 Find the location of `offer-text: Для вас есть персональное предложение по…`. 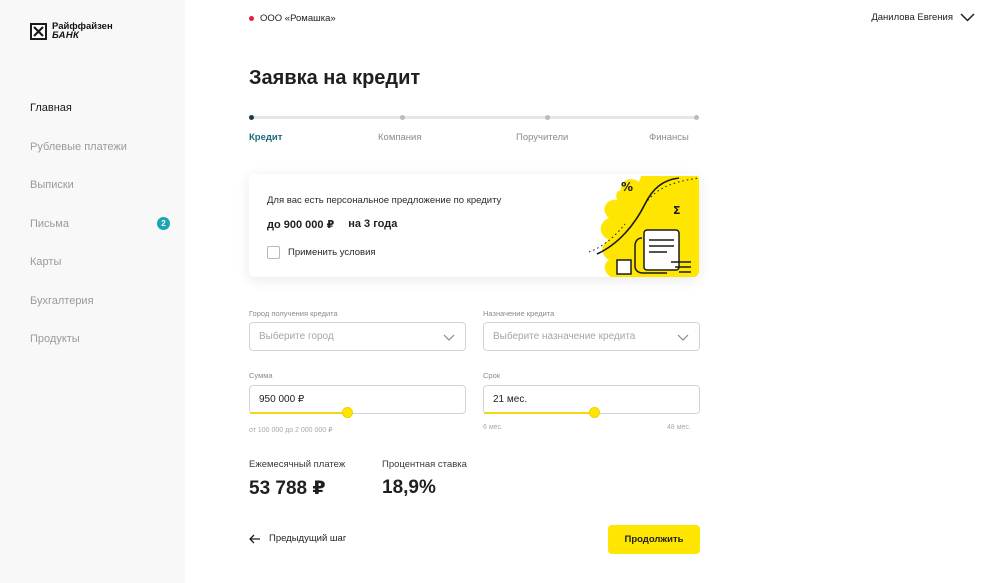

offer-text: Для вас есть персональное предложение по… is located at coordinates (384, 200).